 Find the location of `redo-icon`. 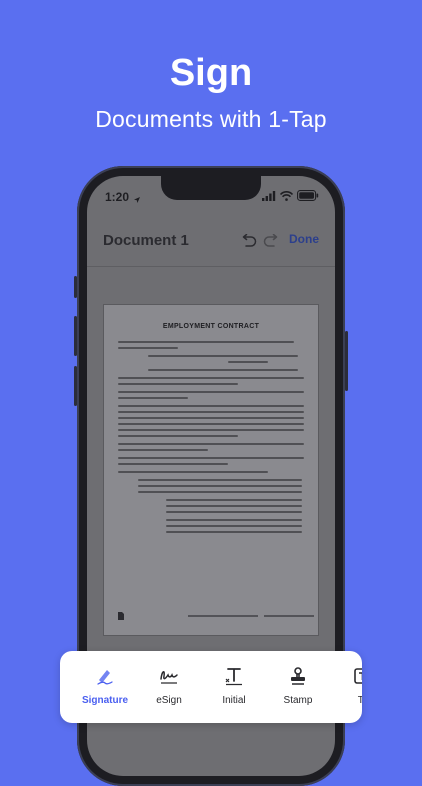

redo-icon is located at coordinates (272, 240).